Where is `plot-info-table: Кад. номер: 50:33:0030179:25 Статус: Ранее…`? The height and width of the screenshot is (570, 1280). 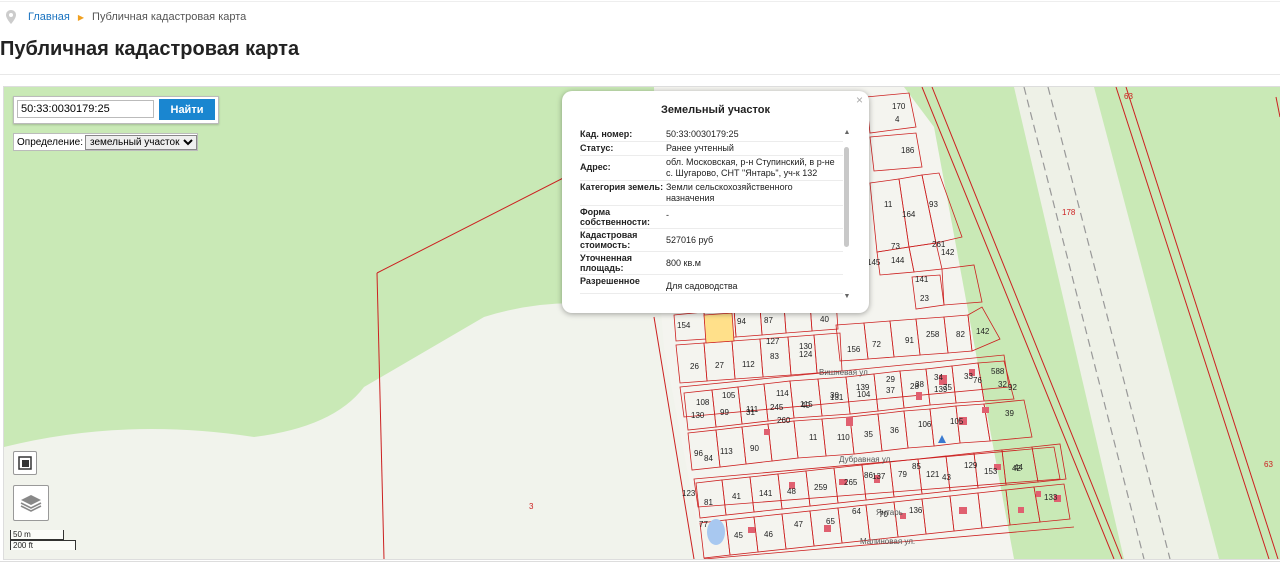 plot-info-table: Кад. номер: 50:33:0030179:25 Статус: Ранее… is located at coordinates (711, 215).